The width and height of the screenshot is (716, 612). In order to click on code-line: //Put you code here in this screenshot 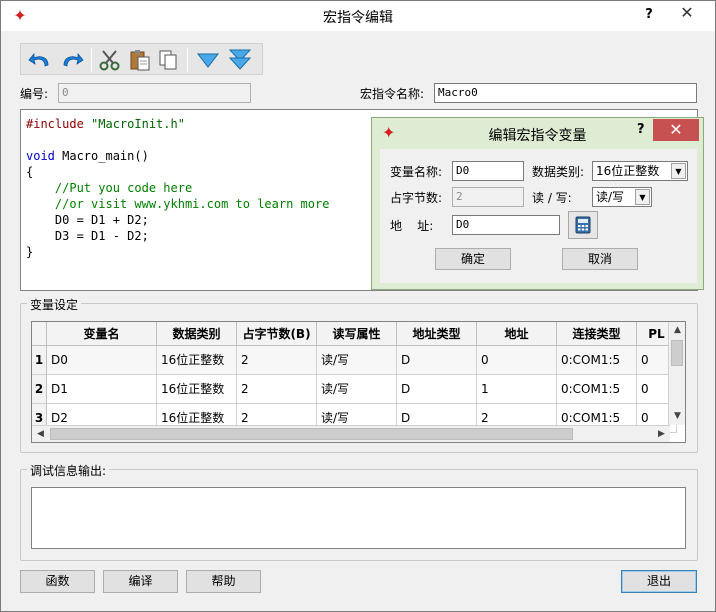, I will do `click(109, 188)`.